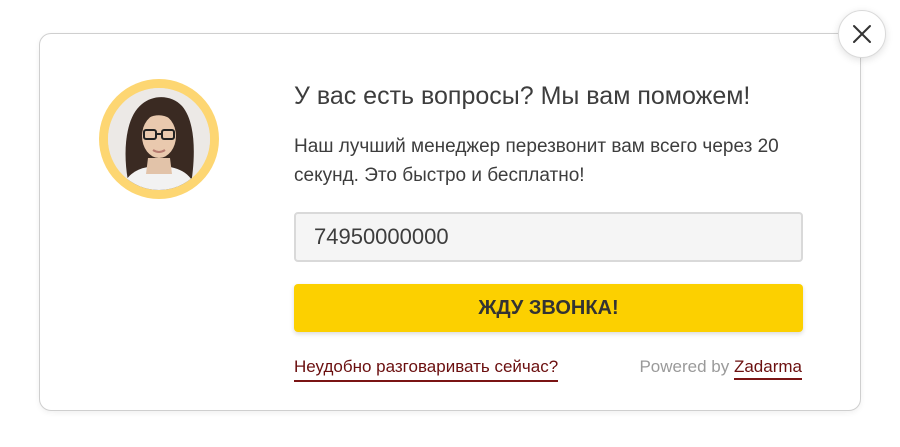 The height and width of the screenshot is (447, 900). Describe the element at coordinates (684, 366) in the screenshot. I see `powered-by-label: Powered by` at that location.